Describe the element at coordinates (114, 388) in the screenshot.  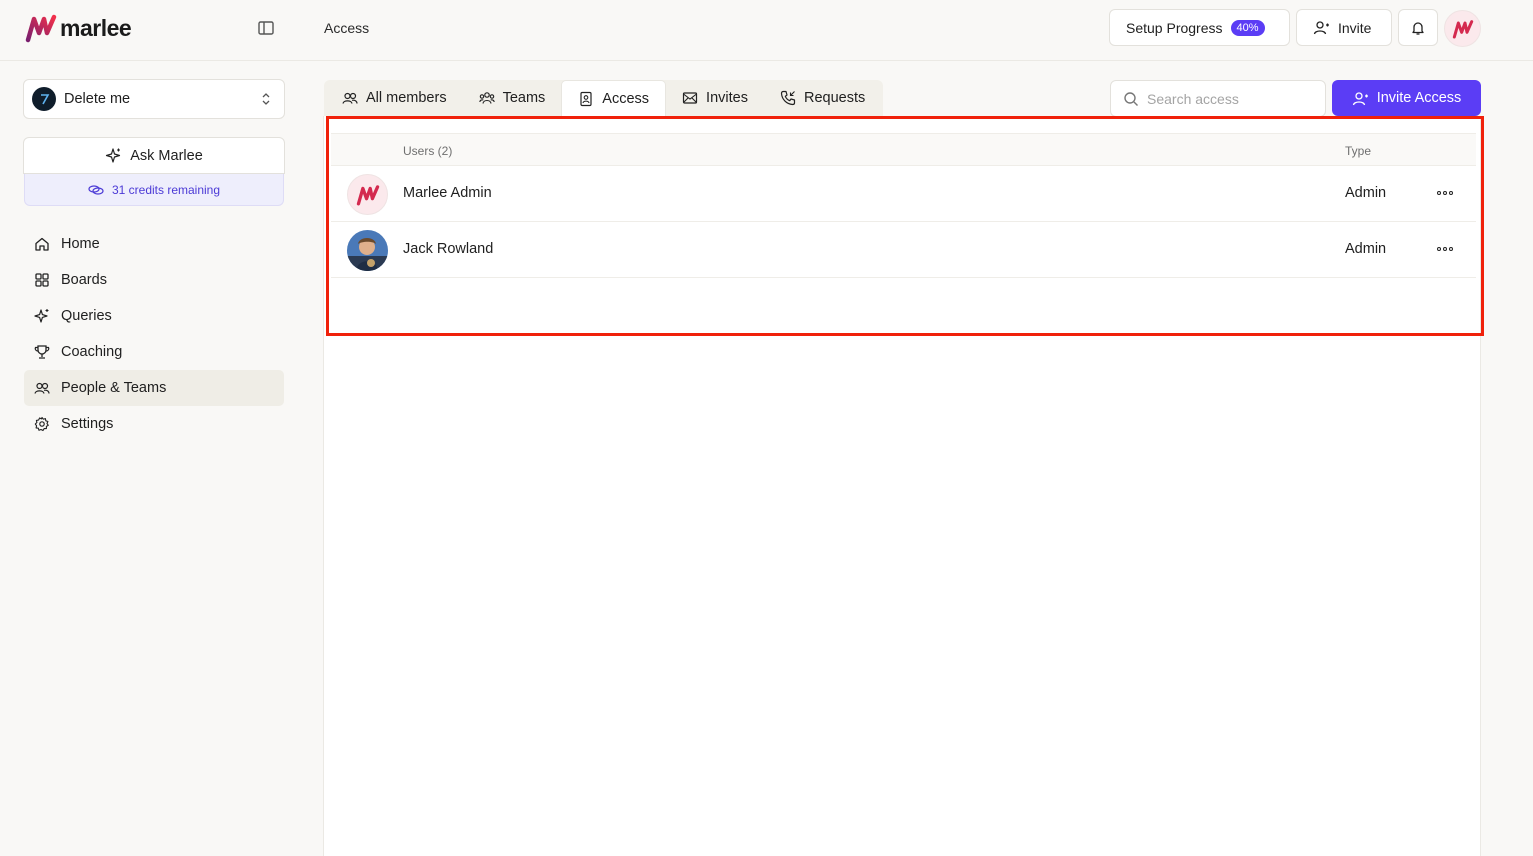
I see `sidebar-item-label: People & Teams` at that location.